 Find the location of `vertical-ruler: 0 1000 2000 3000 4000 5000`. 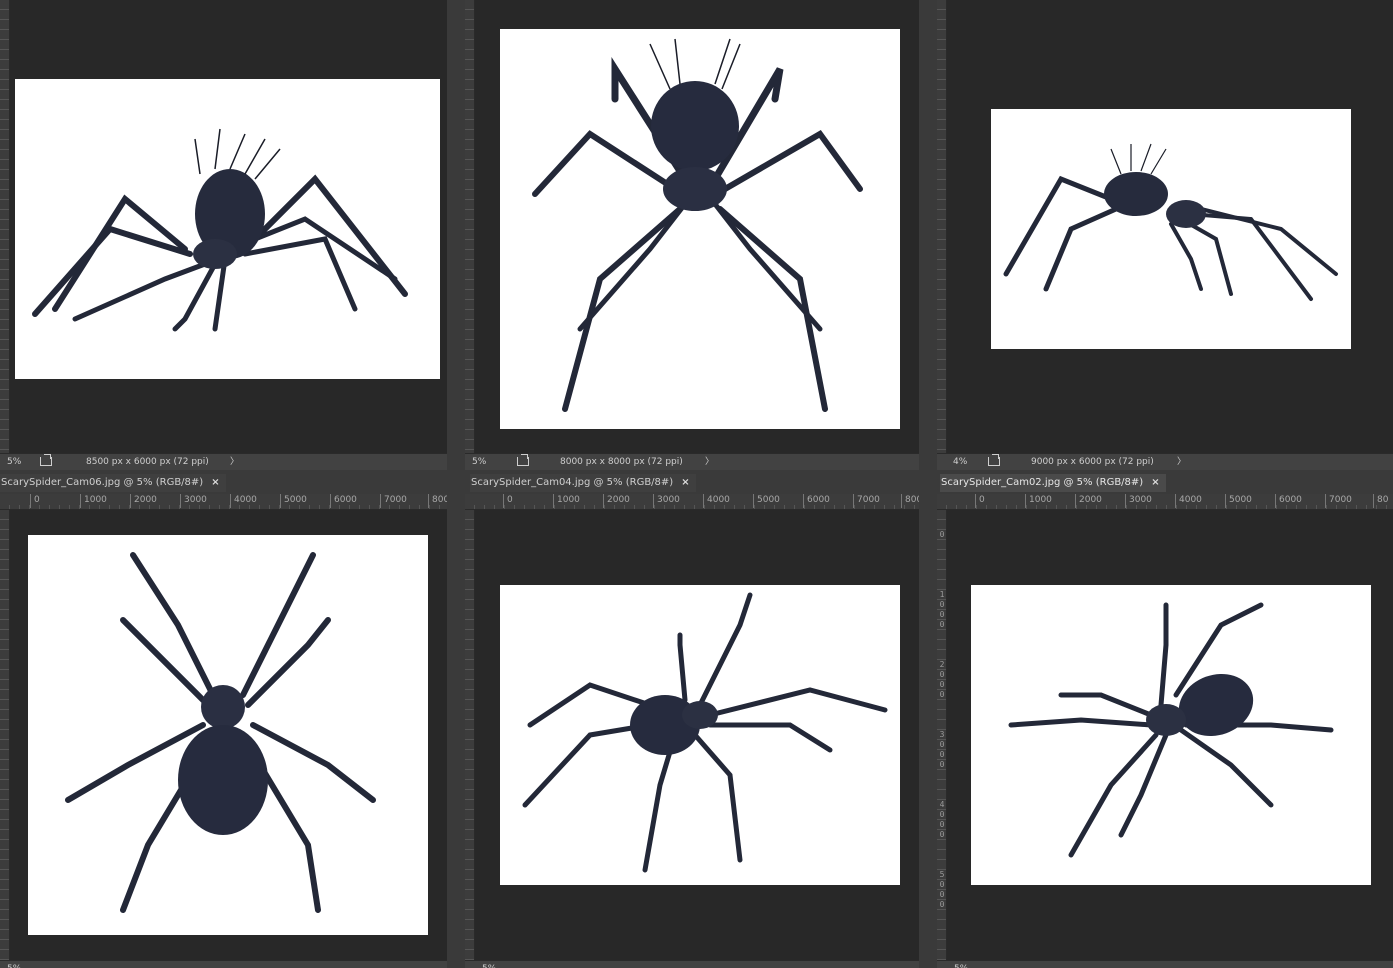

vertical-ruler: 0 1000 2000 3000 4000 5000 is located at coordinates (942, 739).